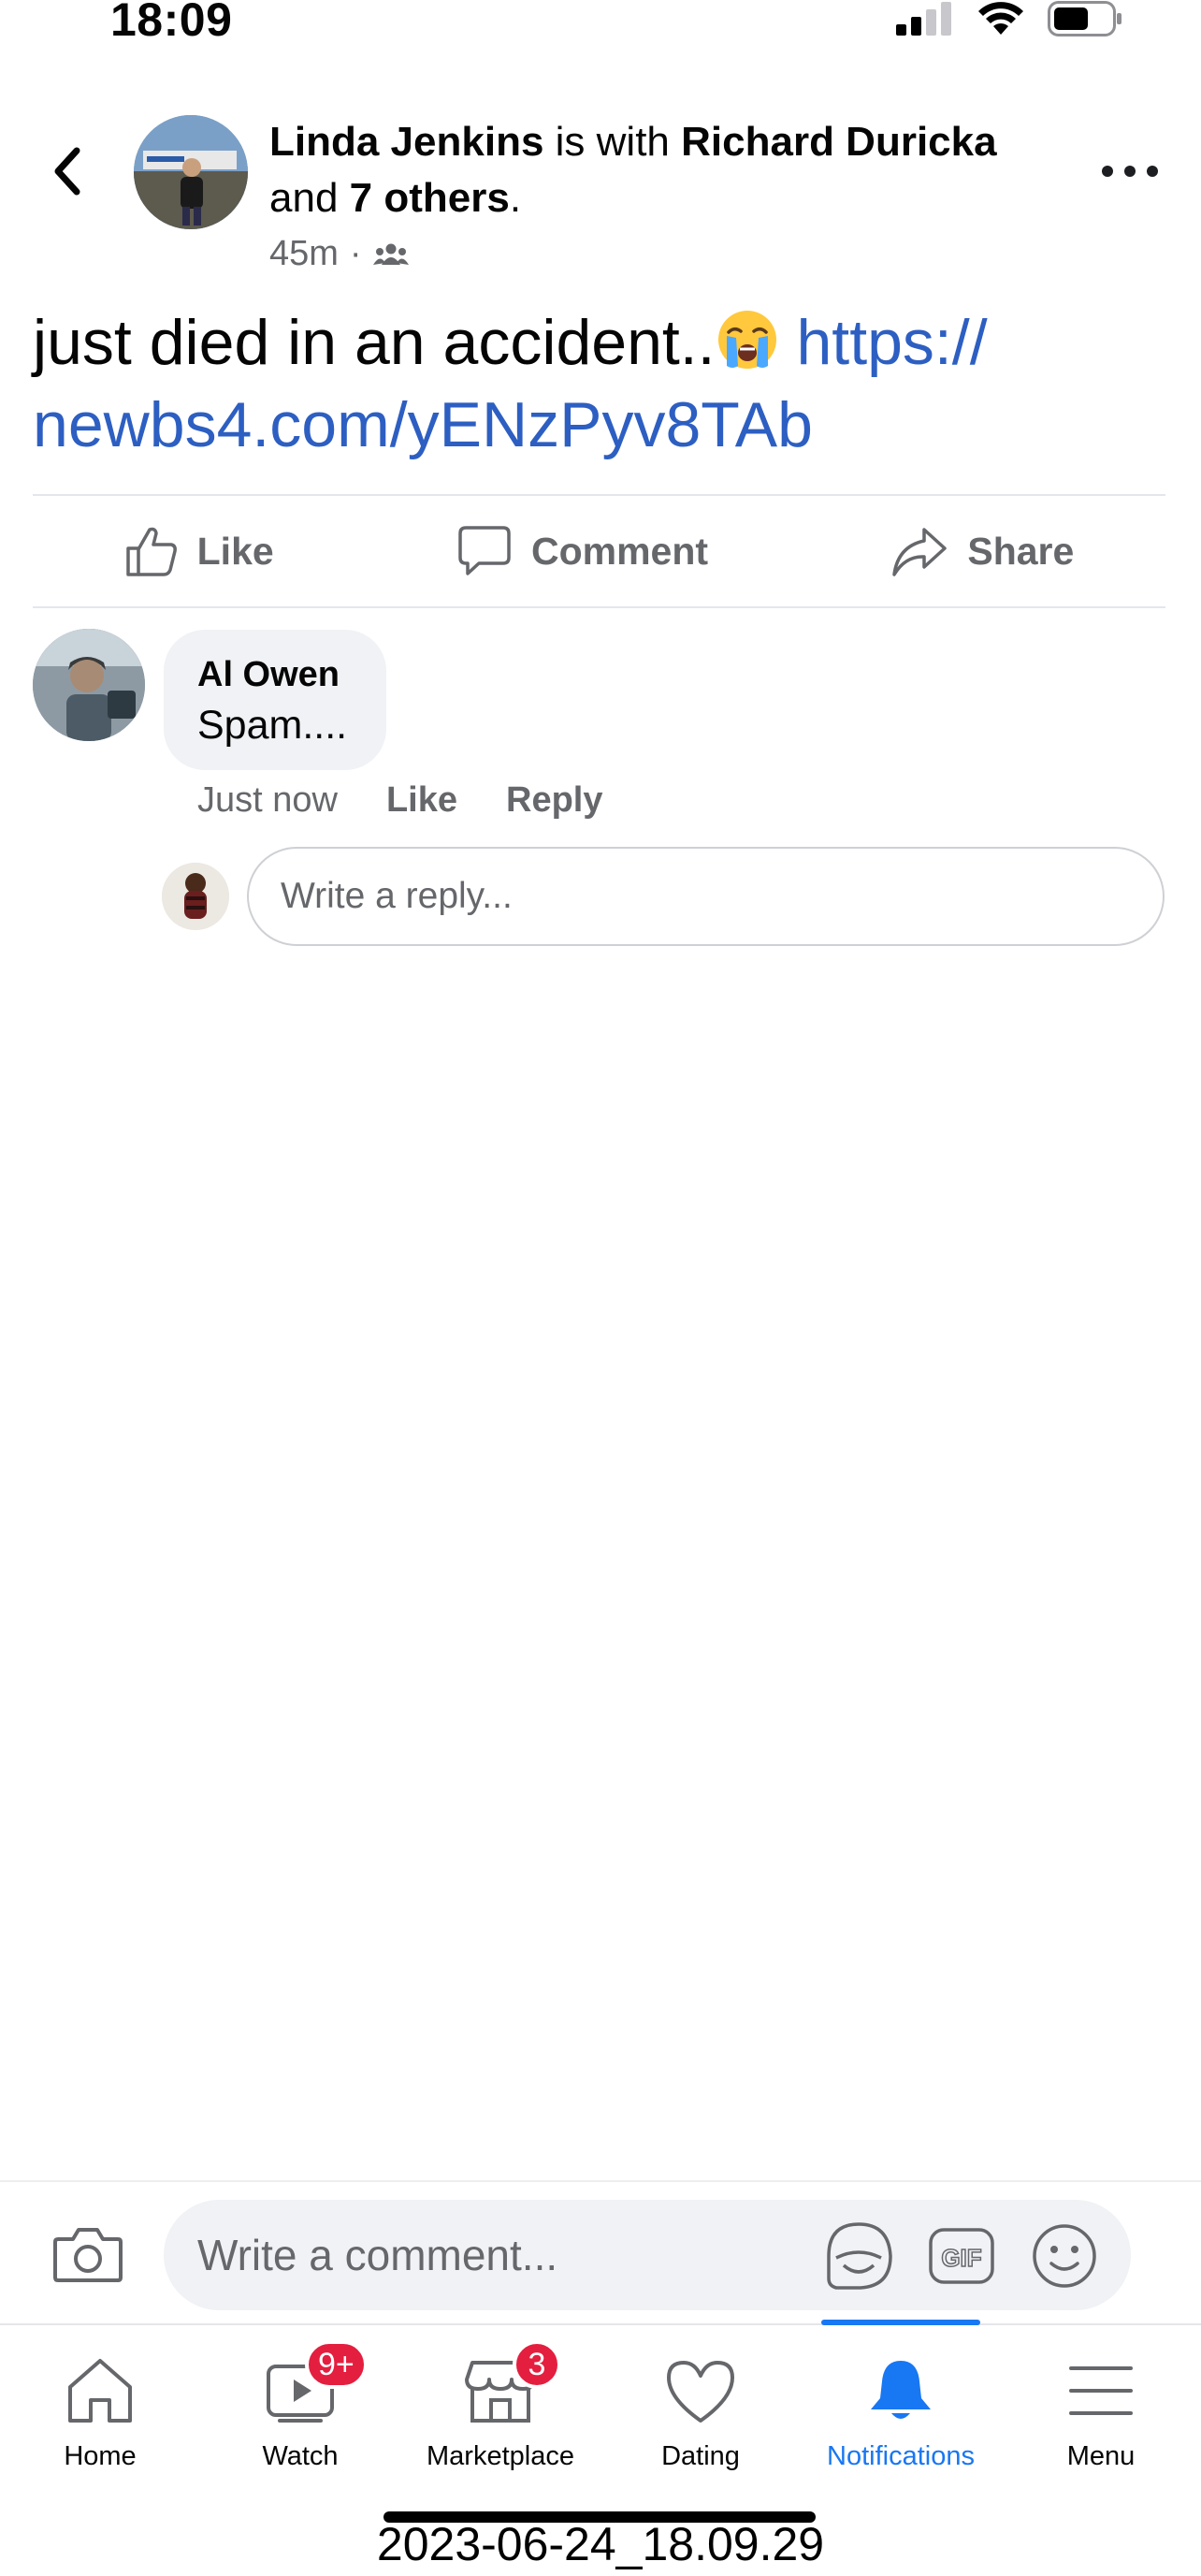  What do you see at coordinates (1000, 18) in the screenshot?
I see `wifi-icon` at bounding box center [1000, 18].